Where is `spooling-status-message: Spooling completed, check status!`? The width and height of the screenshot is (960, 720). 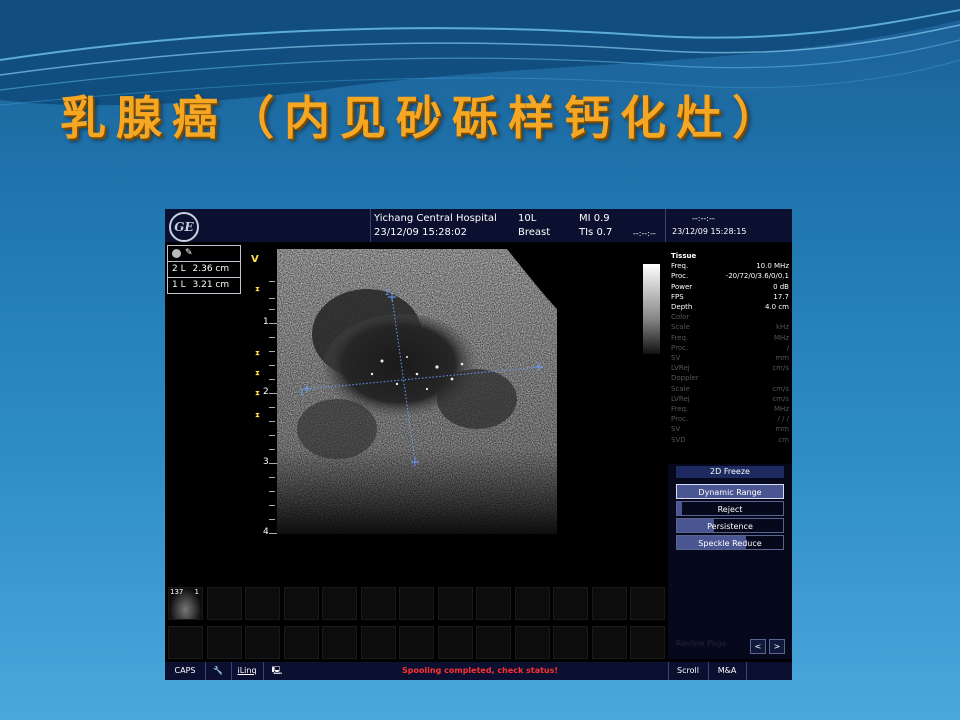
spooling-status-message: Spooling completed, check status! is located at coordinates (480, 670).